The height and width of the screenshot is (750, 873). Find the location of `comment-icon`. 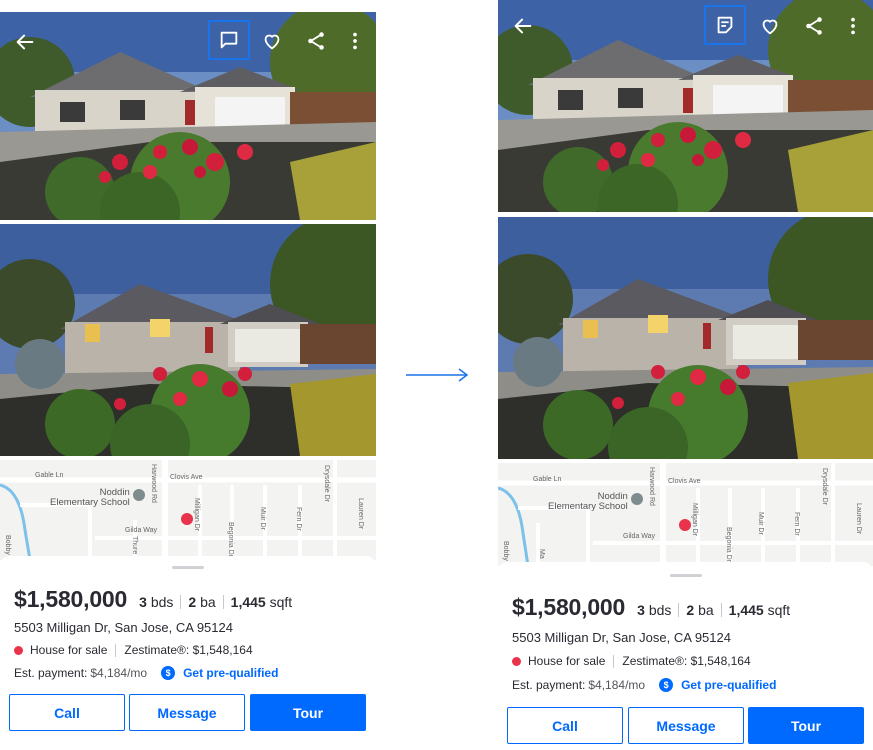

comment-icon is located at coordinates (229, 40).